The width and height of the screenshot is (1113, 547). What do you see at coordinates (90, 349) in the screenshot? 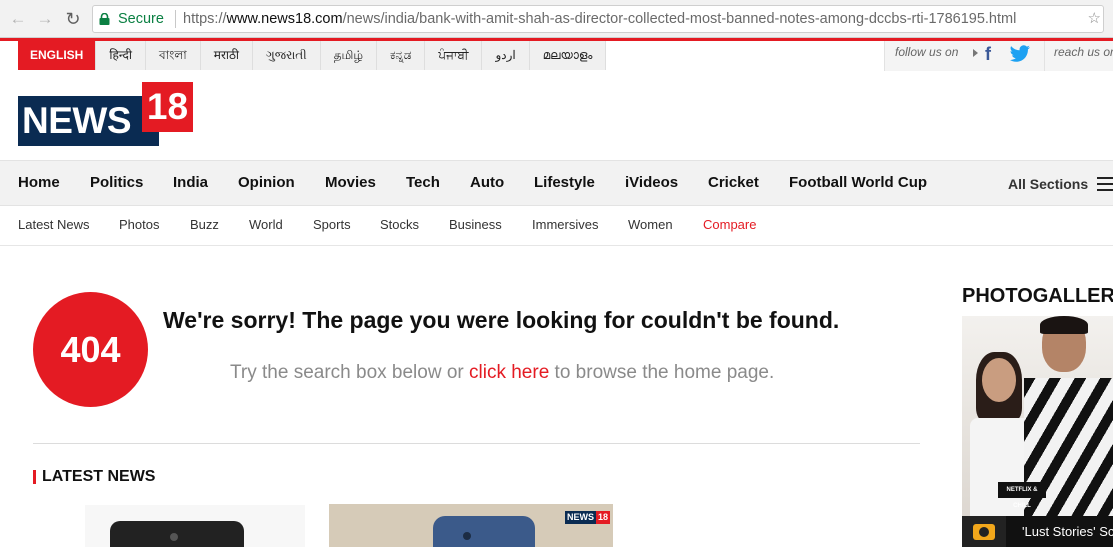
I see `error-code-badge: 404` at bounding box center [90, 349].